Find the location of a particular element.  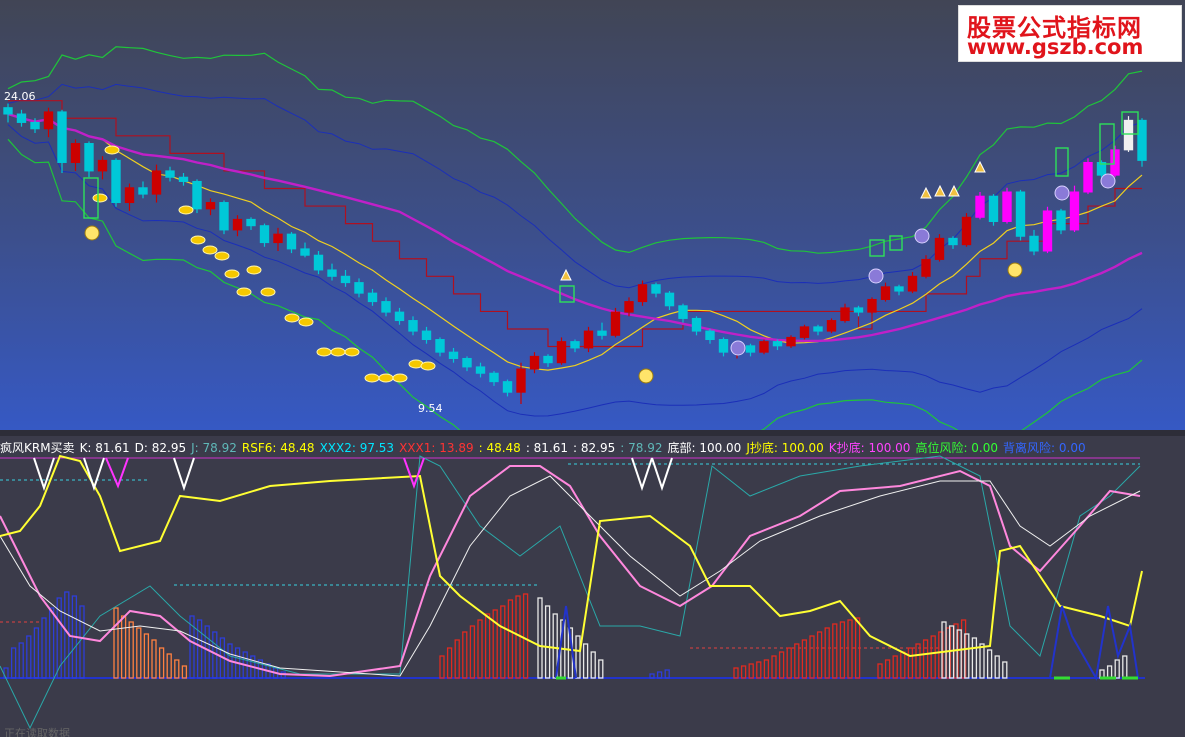

watermark-logo: 股票公式指标网 www.gszb.com is located at coordinates (1070, 33).